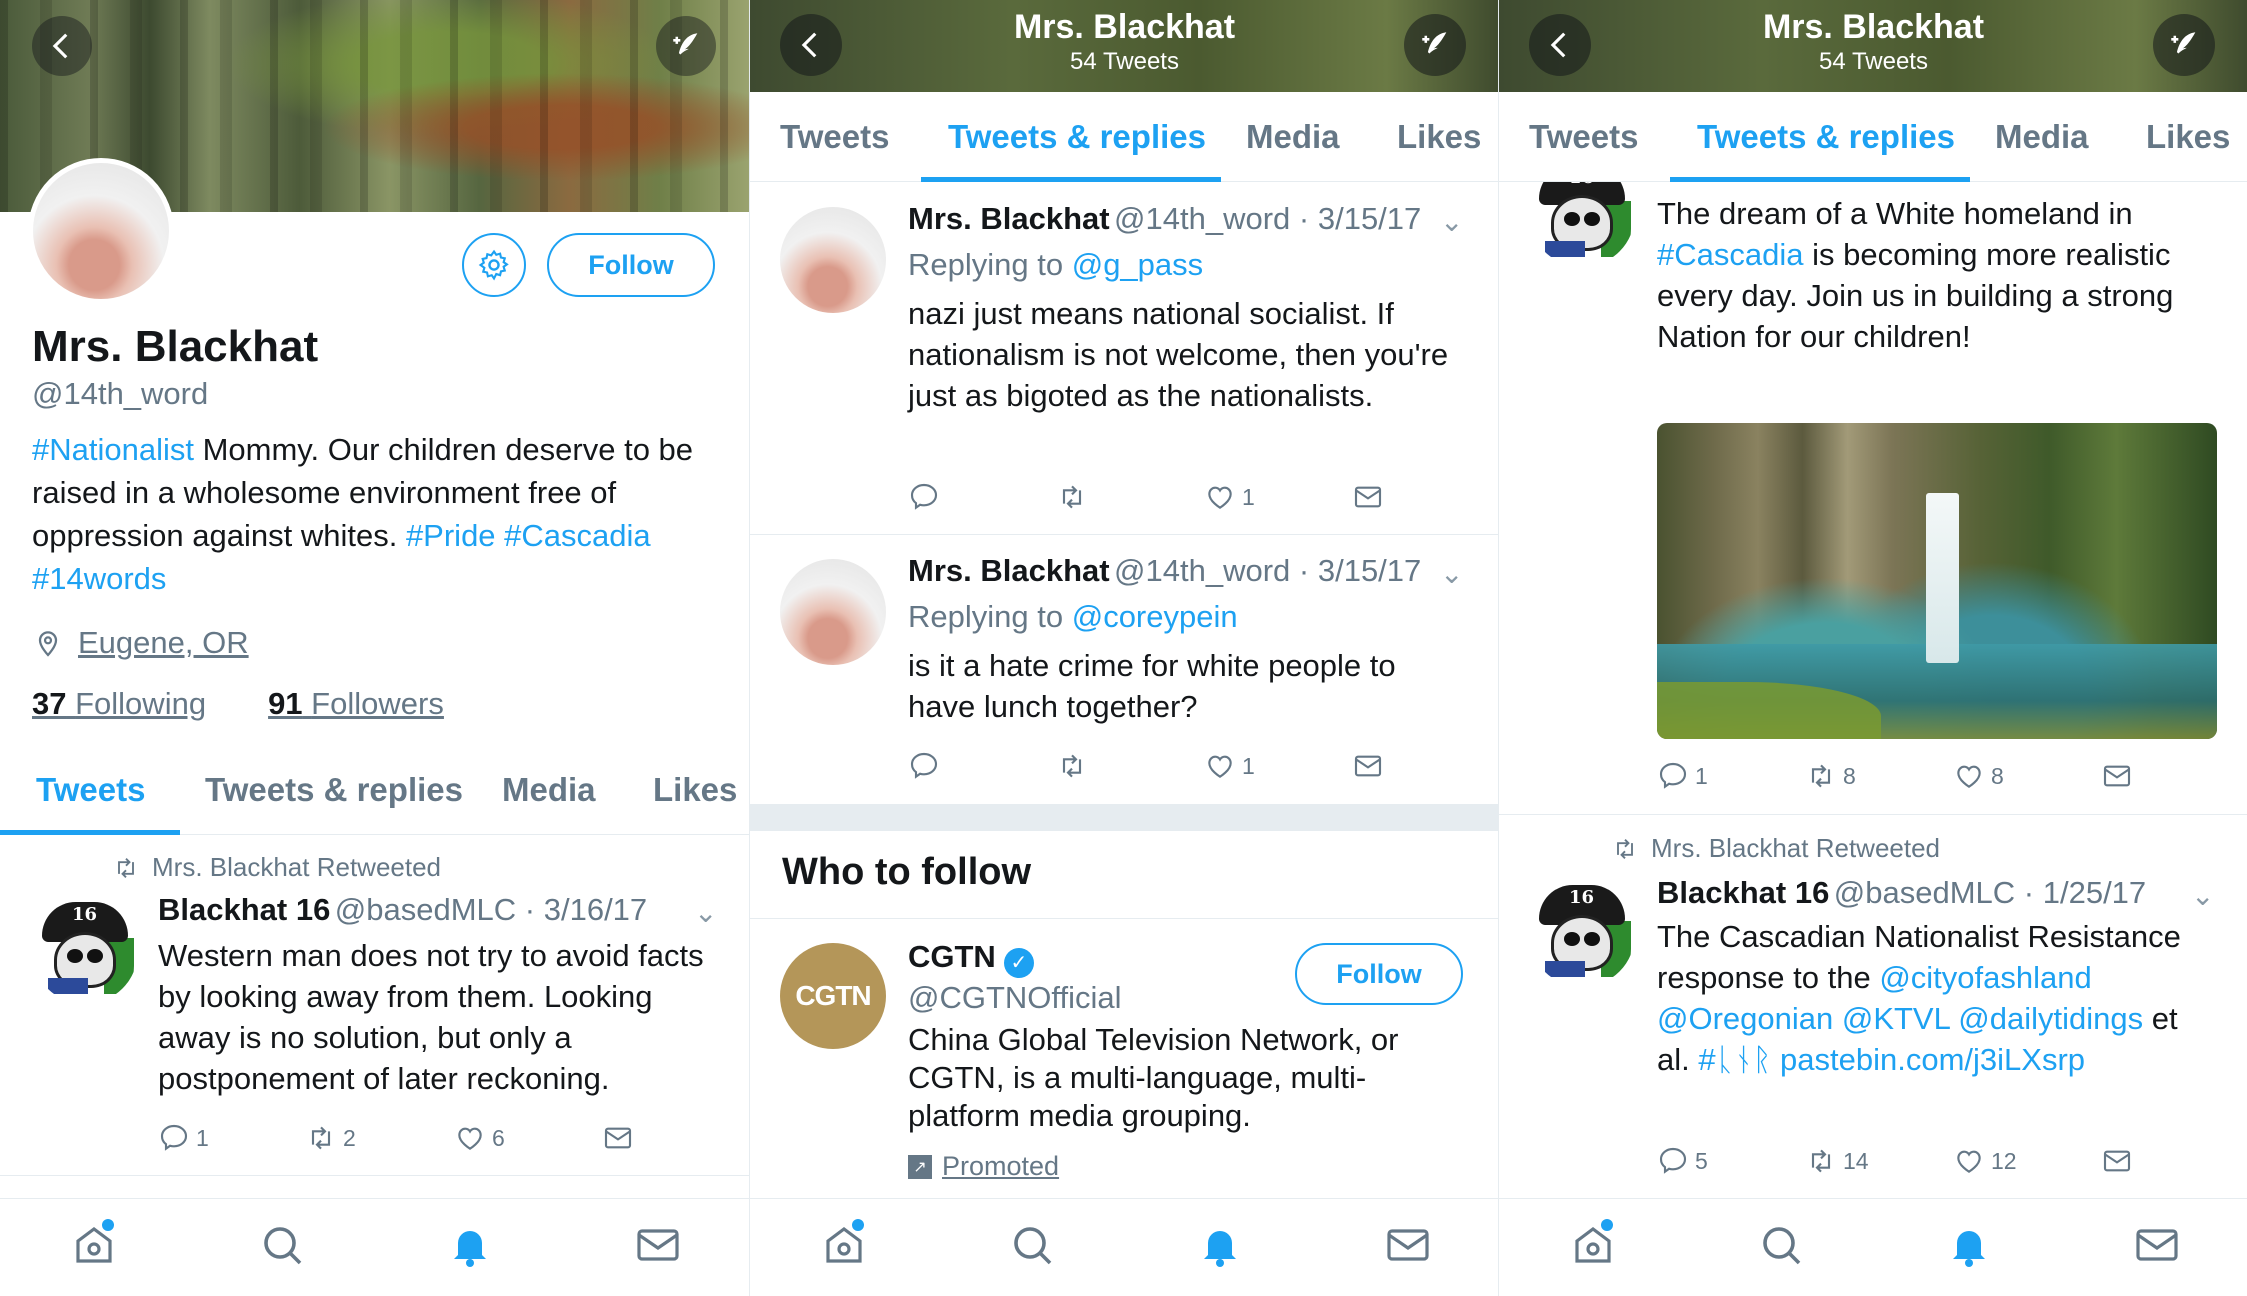  I want to click on reply-handle-link: @g_pass, so click(1137, 264).